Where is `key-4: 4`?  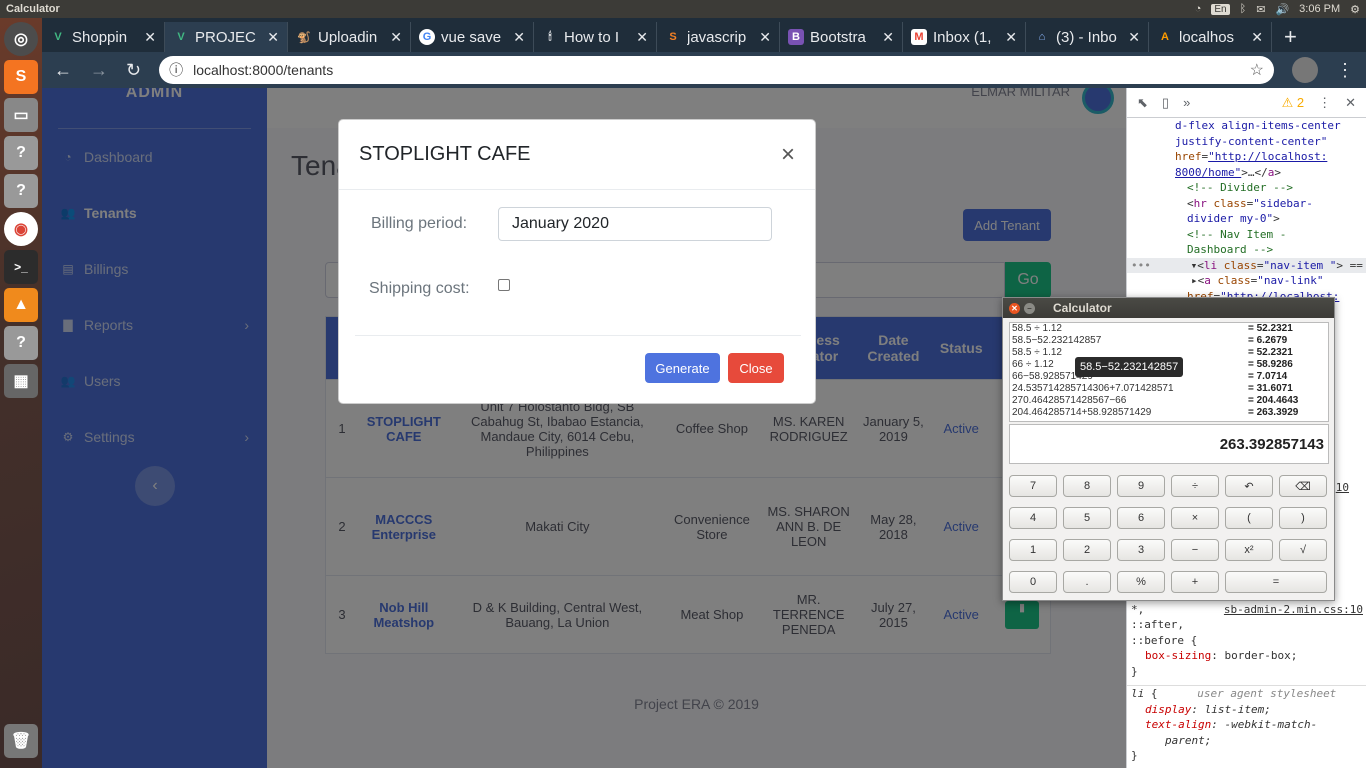 key-4: 4 is located at coordinates (1033, 518).